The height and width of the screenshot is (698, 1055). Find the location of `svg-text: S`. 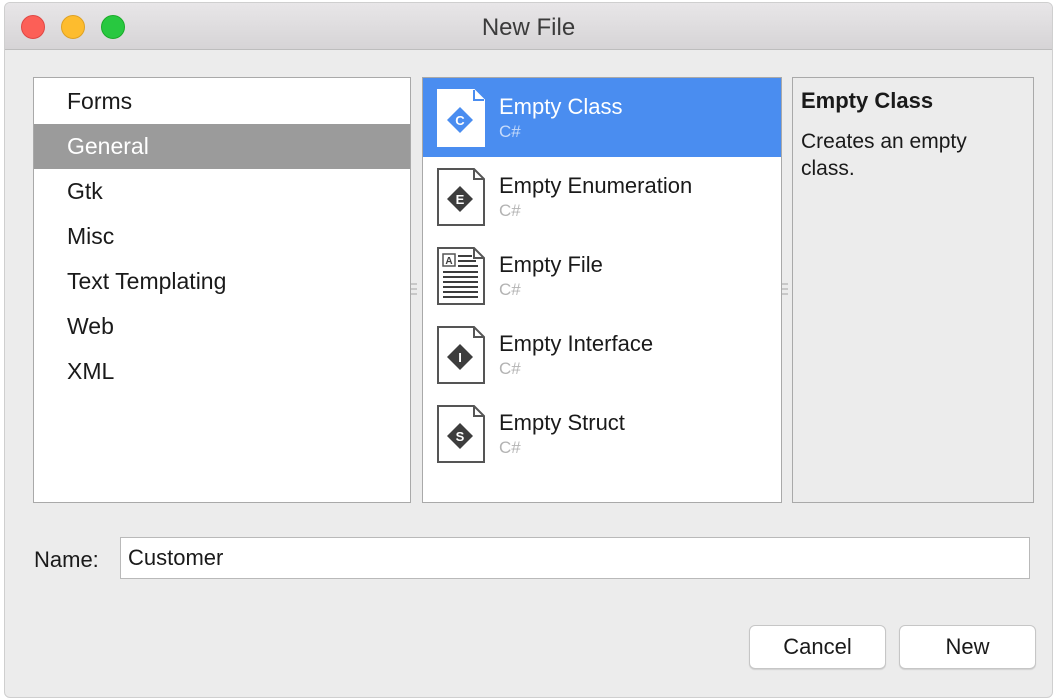

svg-text: S is located at coordinates (460, 436).